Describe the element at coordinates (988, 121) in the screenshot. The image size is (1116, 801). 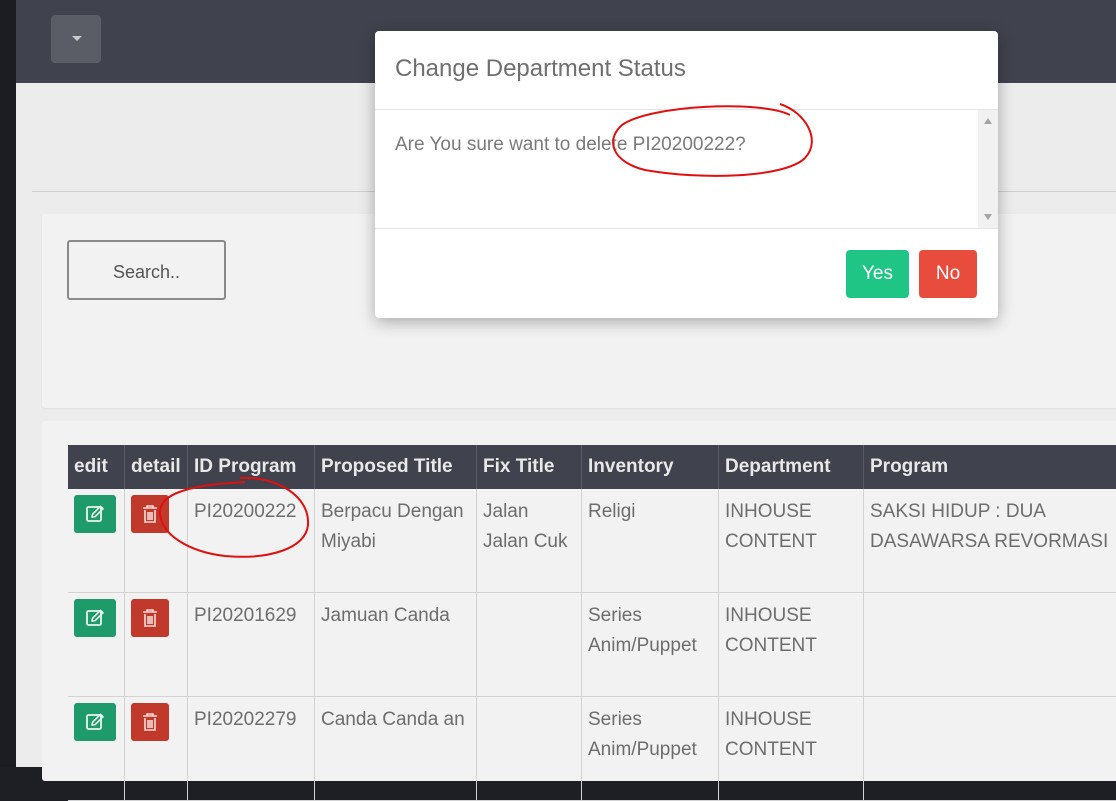
I see `scroll-up-icon` at that location.